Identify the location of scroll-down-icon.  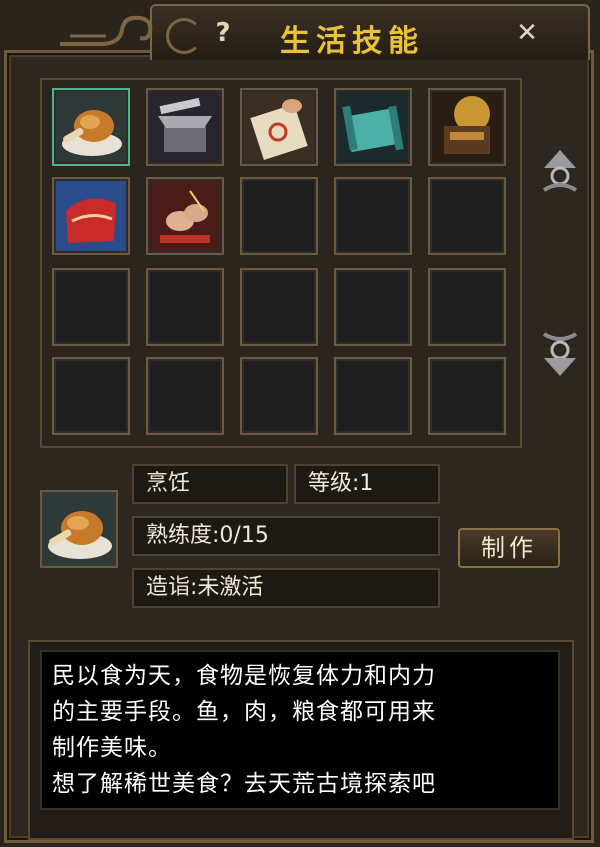
(560, 350).